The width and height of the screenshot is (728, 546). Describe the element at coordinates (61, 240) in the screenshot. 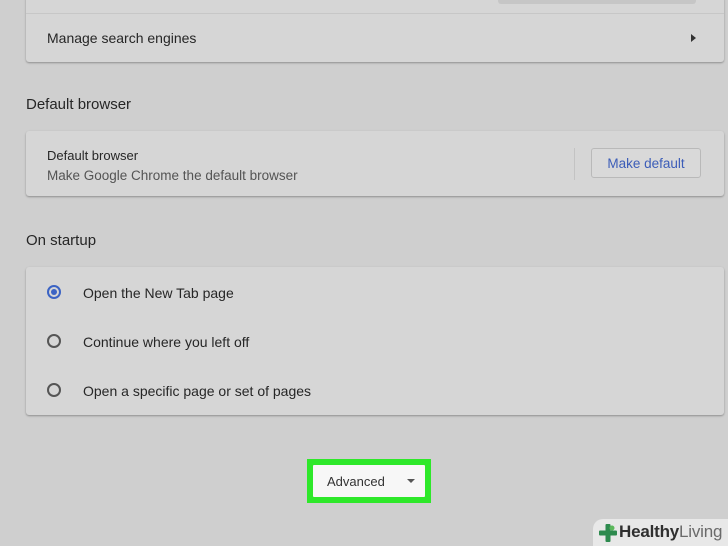

I see `on-startup-heading: On startup` at that location.